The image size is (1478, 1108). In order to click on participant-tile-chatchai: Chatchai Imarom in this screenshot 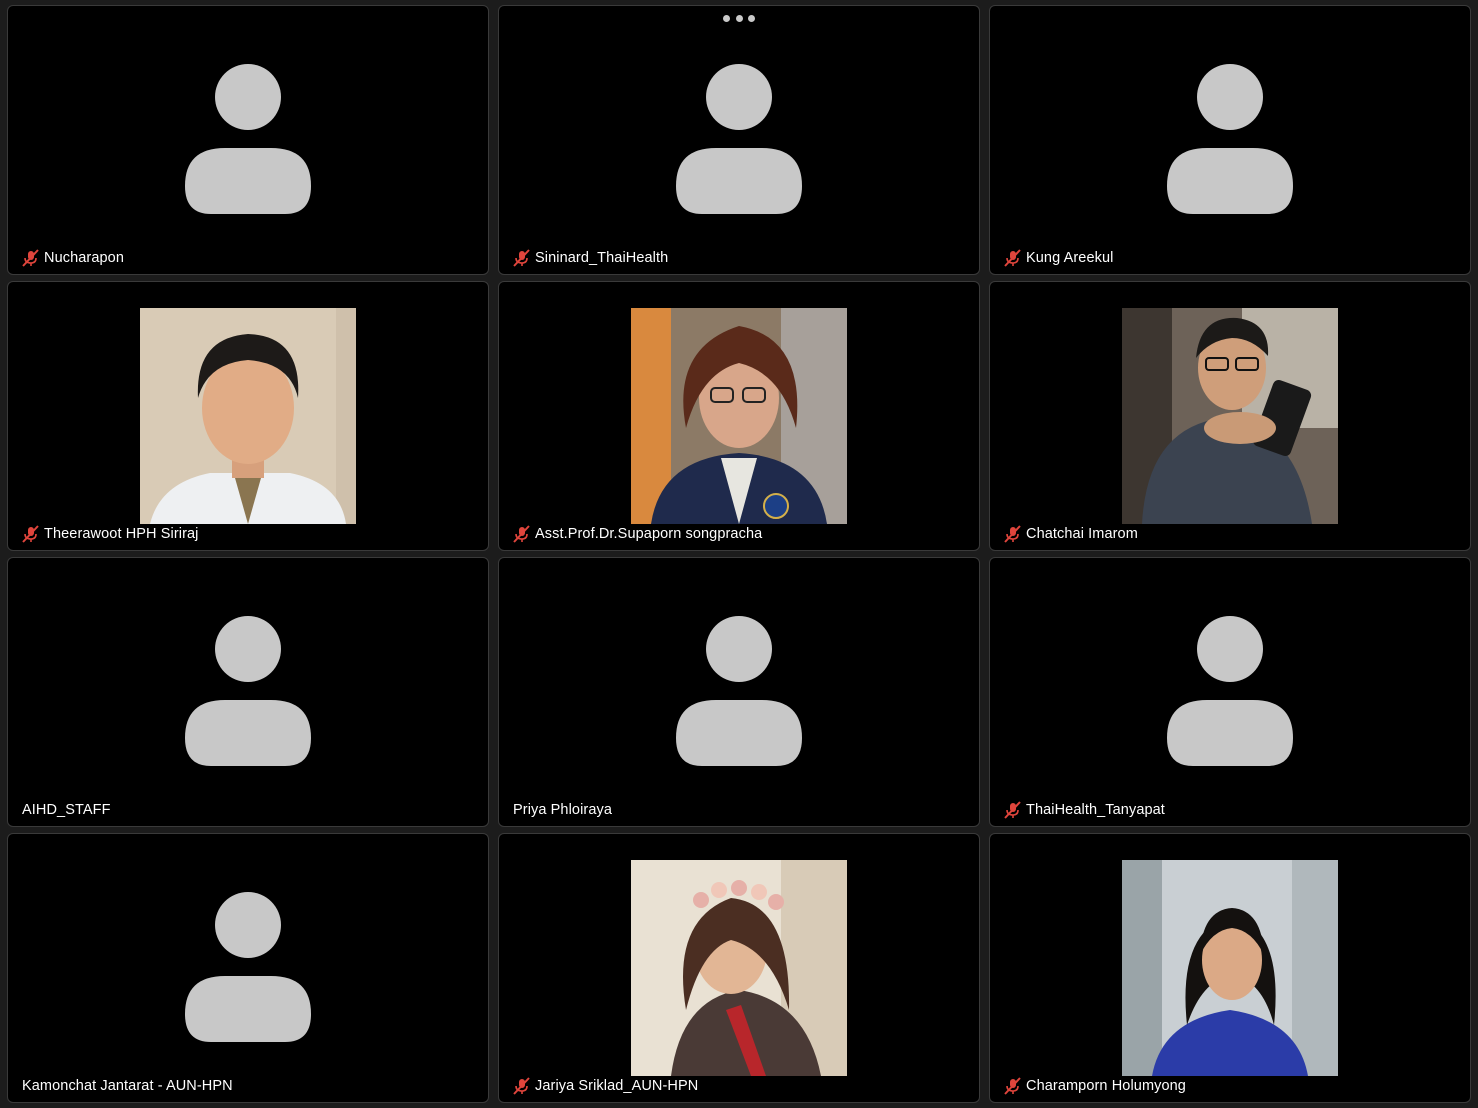, I will do `click(1230, 416)`.